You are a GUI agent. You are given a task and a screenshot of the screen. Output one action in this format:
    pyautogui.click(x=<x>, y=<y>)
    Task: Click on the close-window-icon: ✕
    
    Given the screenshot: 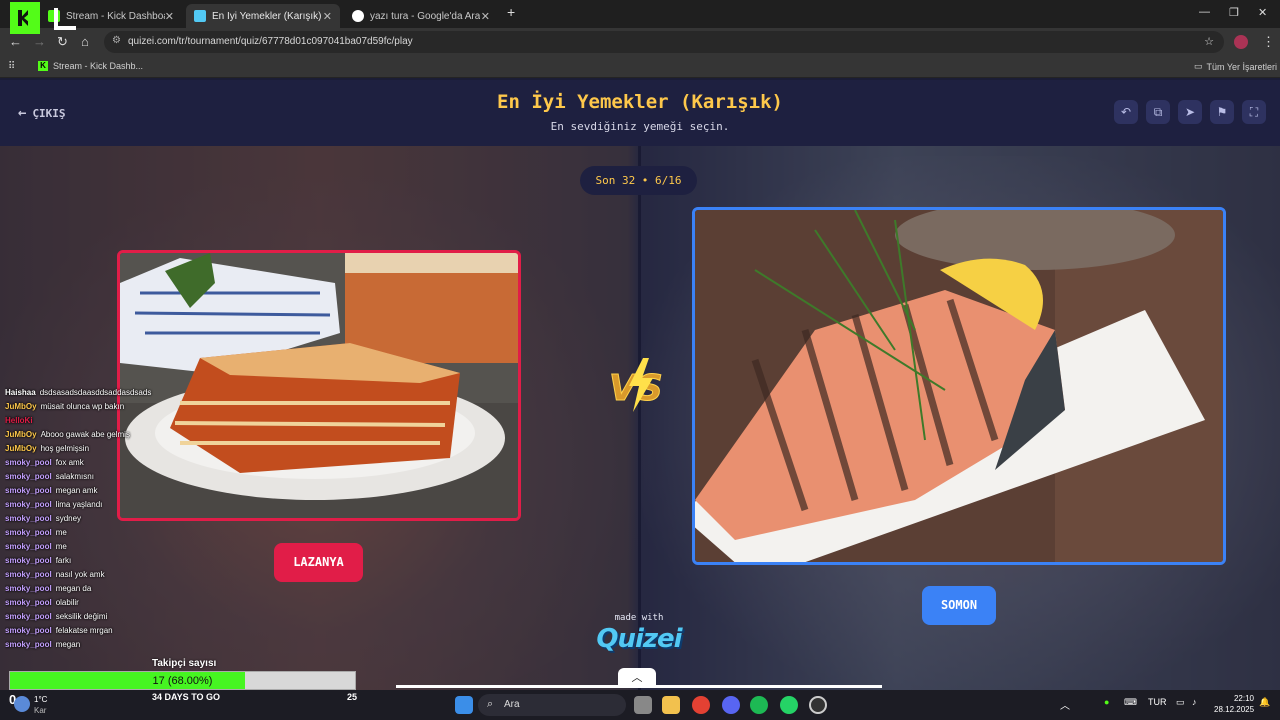 What is the action you would take?
    pyautogui.click(x=1262, y=12)
    